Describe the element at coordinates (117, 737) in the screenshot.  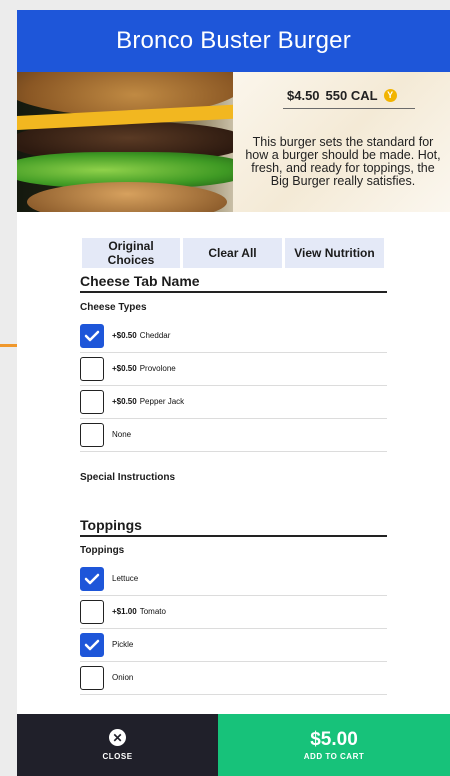
I see `close-icon: ✕` at that location.